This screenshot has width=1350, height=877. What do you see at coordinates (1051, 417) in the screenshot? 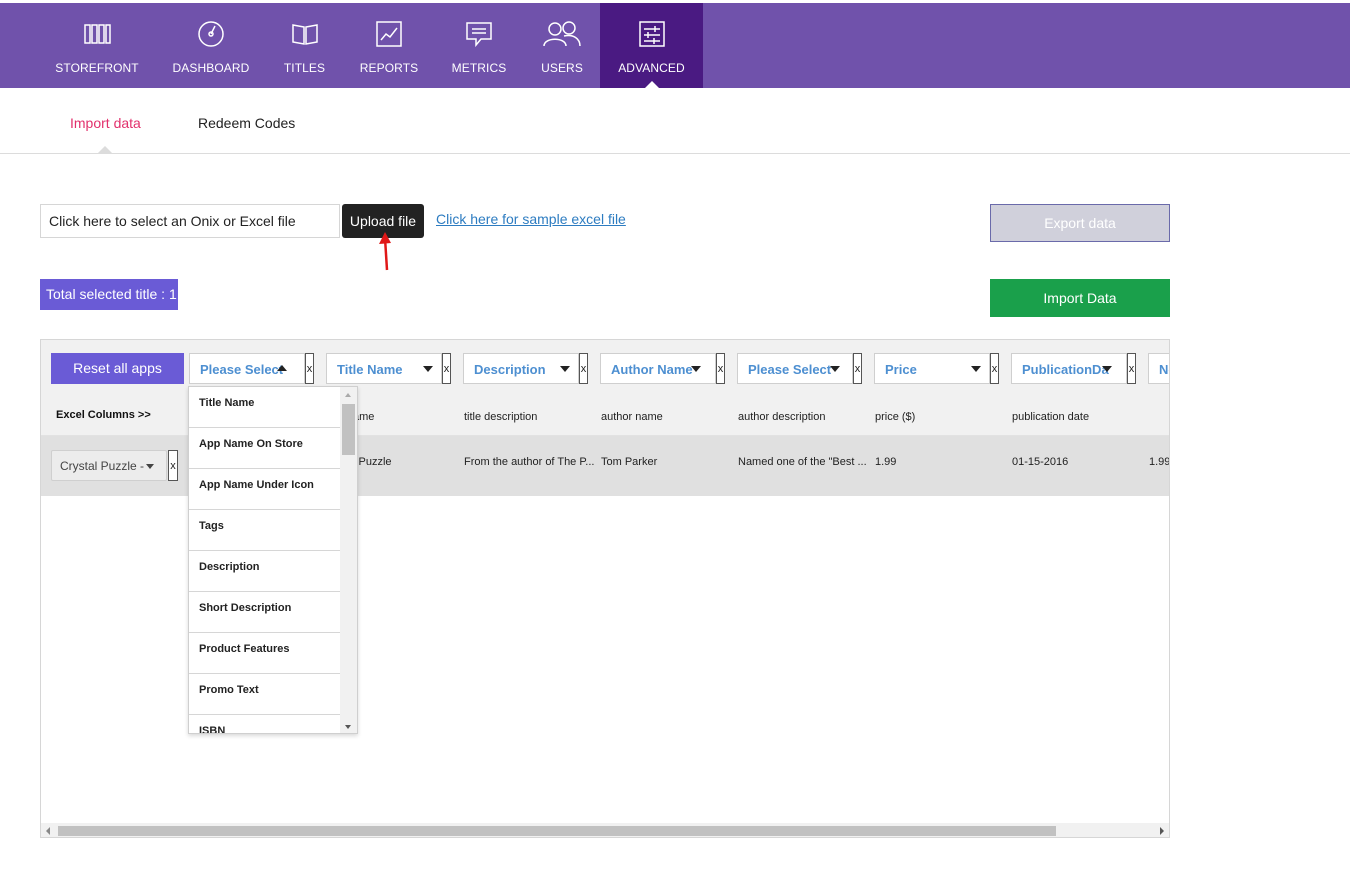
I see `column-header: publication date` at bounding box center [1051, 417].